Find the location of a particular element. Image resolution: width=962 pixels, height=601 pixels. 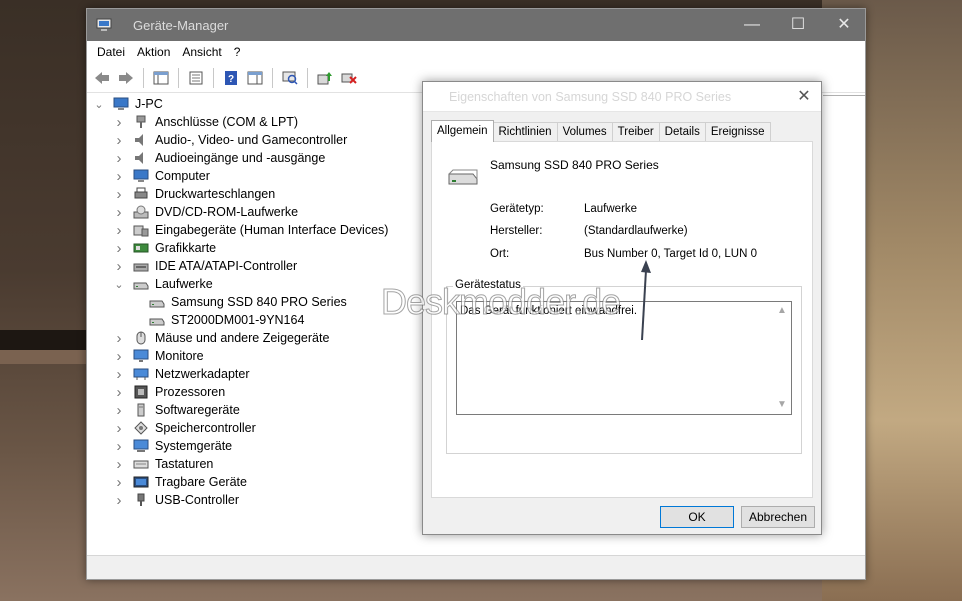

tree-category-3: › Audioeingänge und -ausgänge is located at coordinates (219, 158).